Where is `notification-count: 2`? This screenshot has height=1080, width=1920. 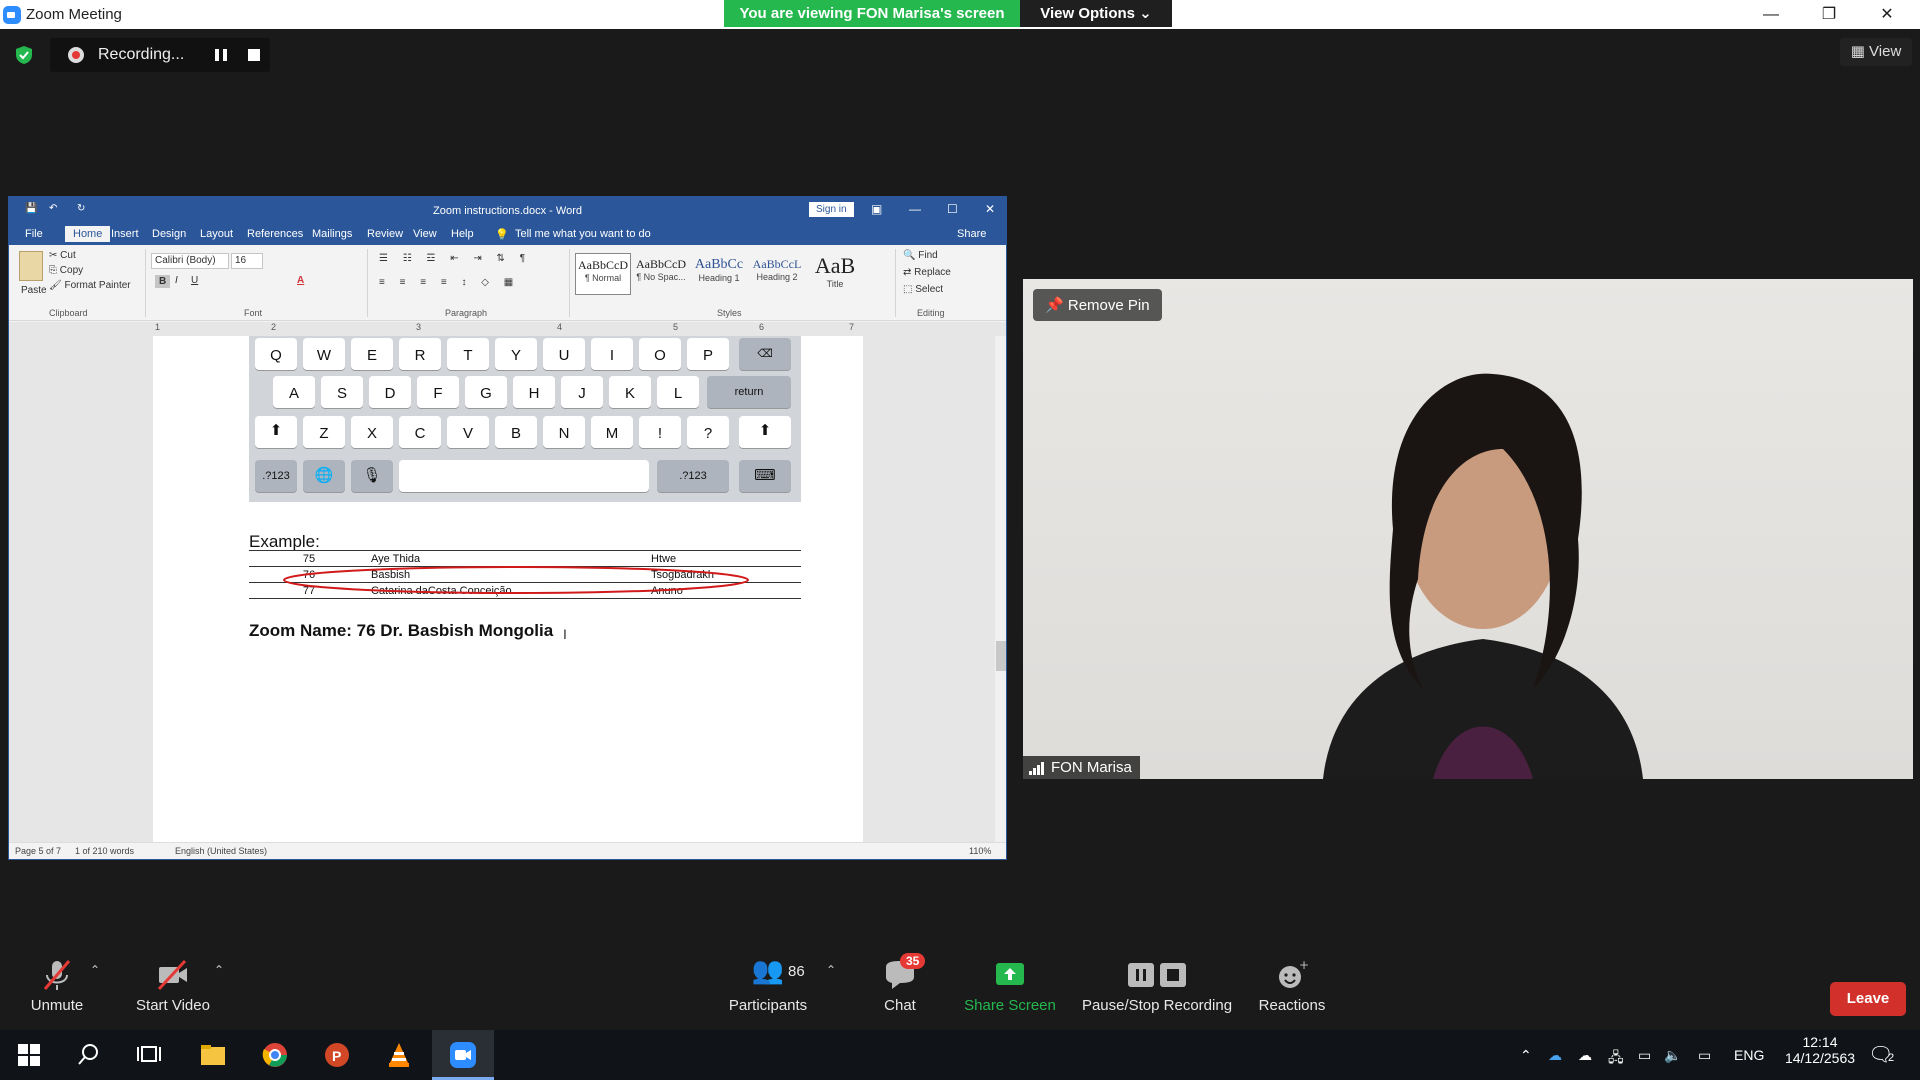 notification-count: 2 is located at coordinates (1891, 1058).